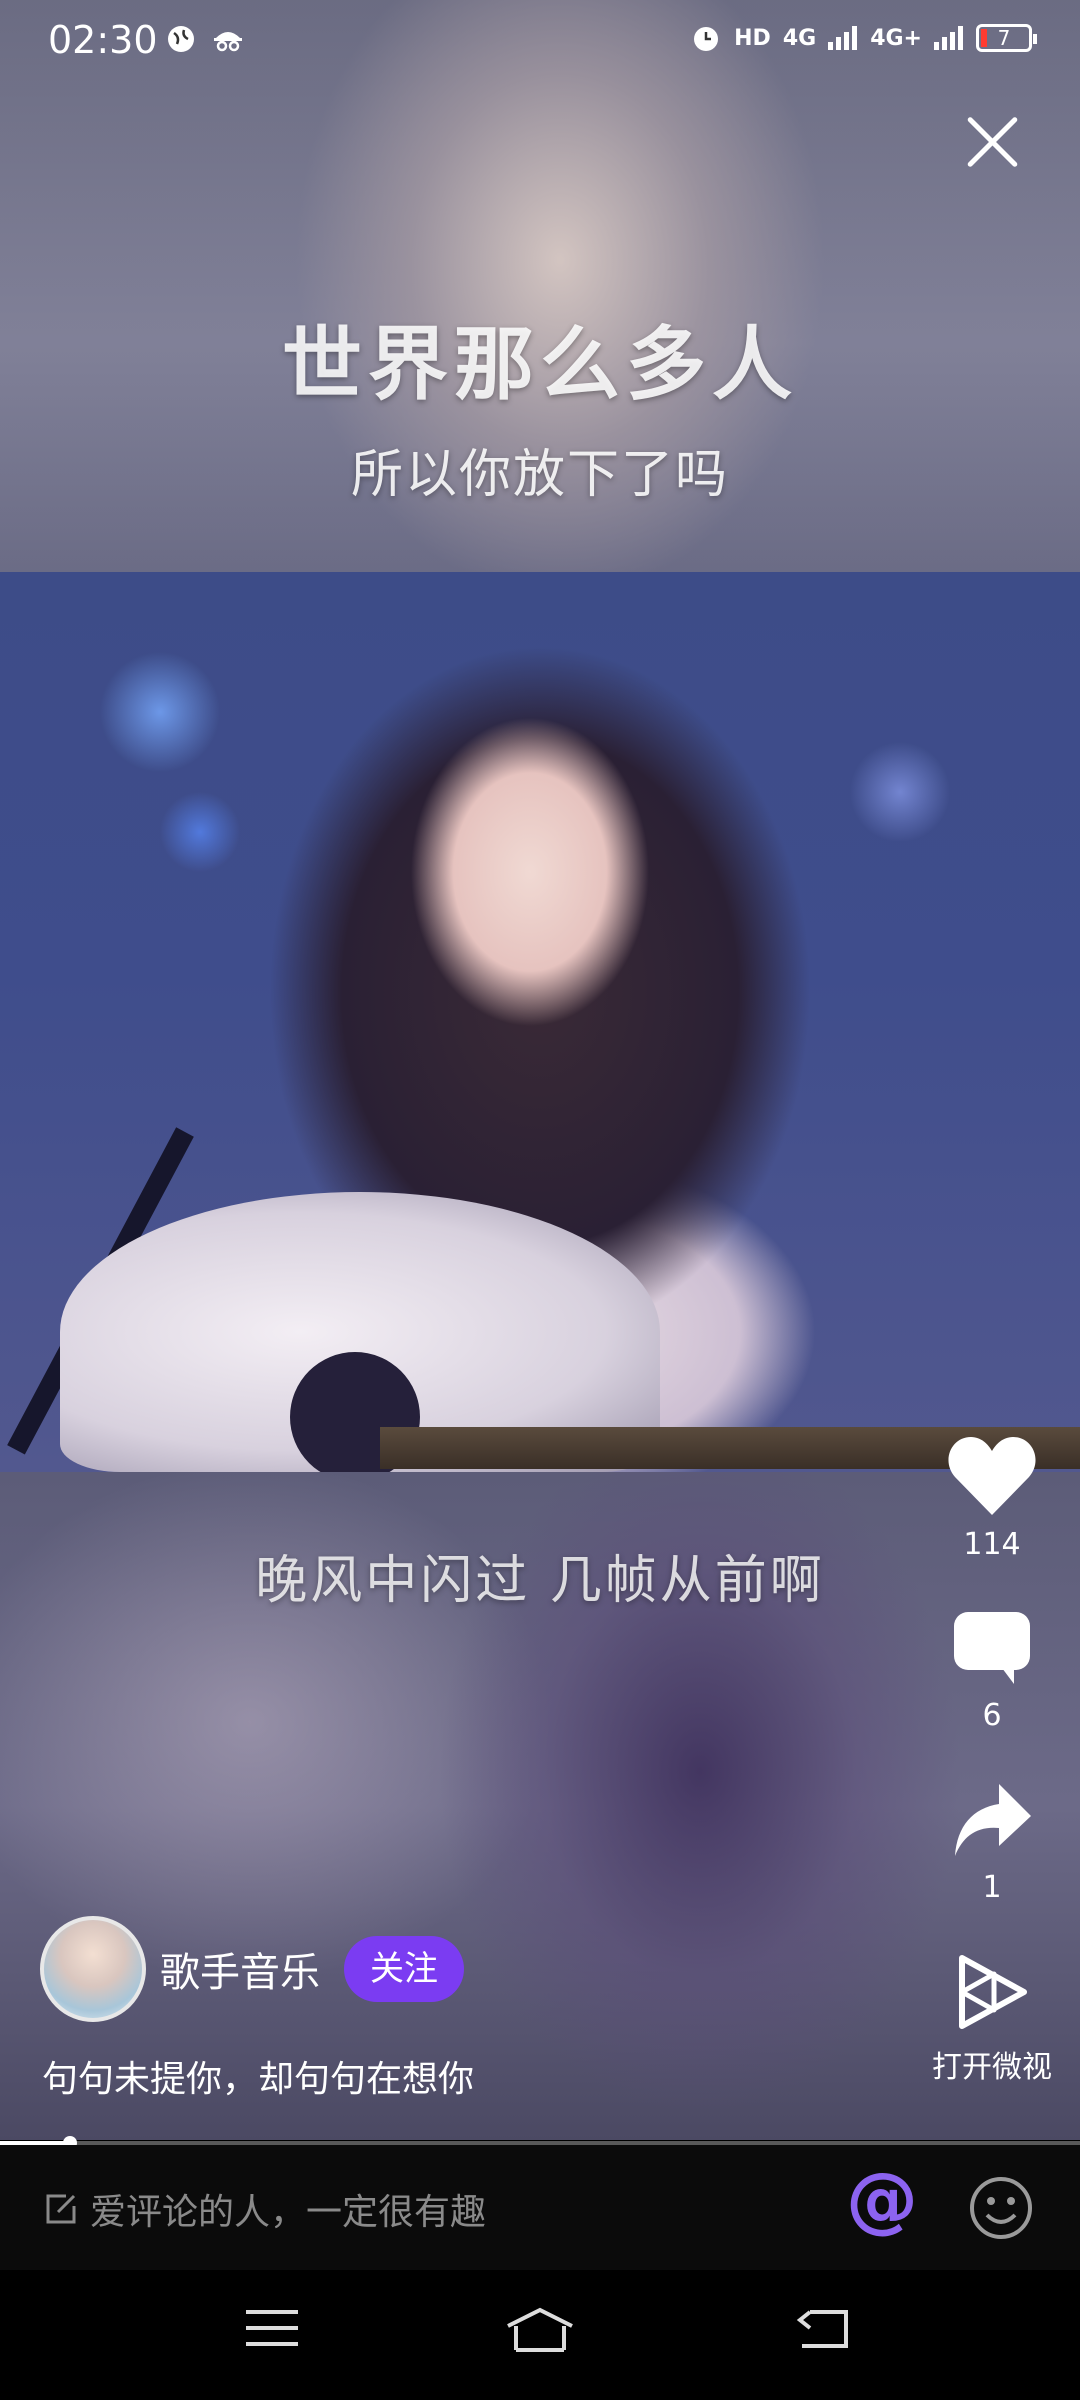 This screenshot has width=1080, height=2400. Describe the element at coordinates (540, 42) in the screenshot. I see `status-bar: 02:30 HD 4G 4G+ 7` at that location.